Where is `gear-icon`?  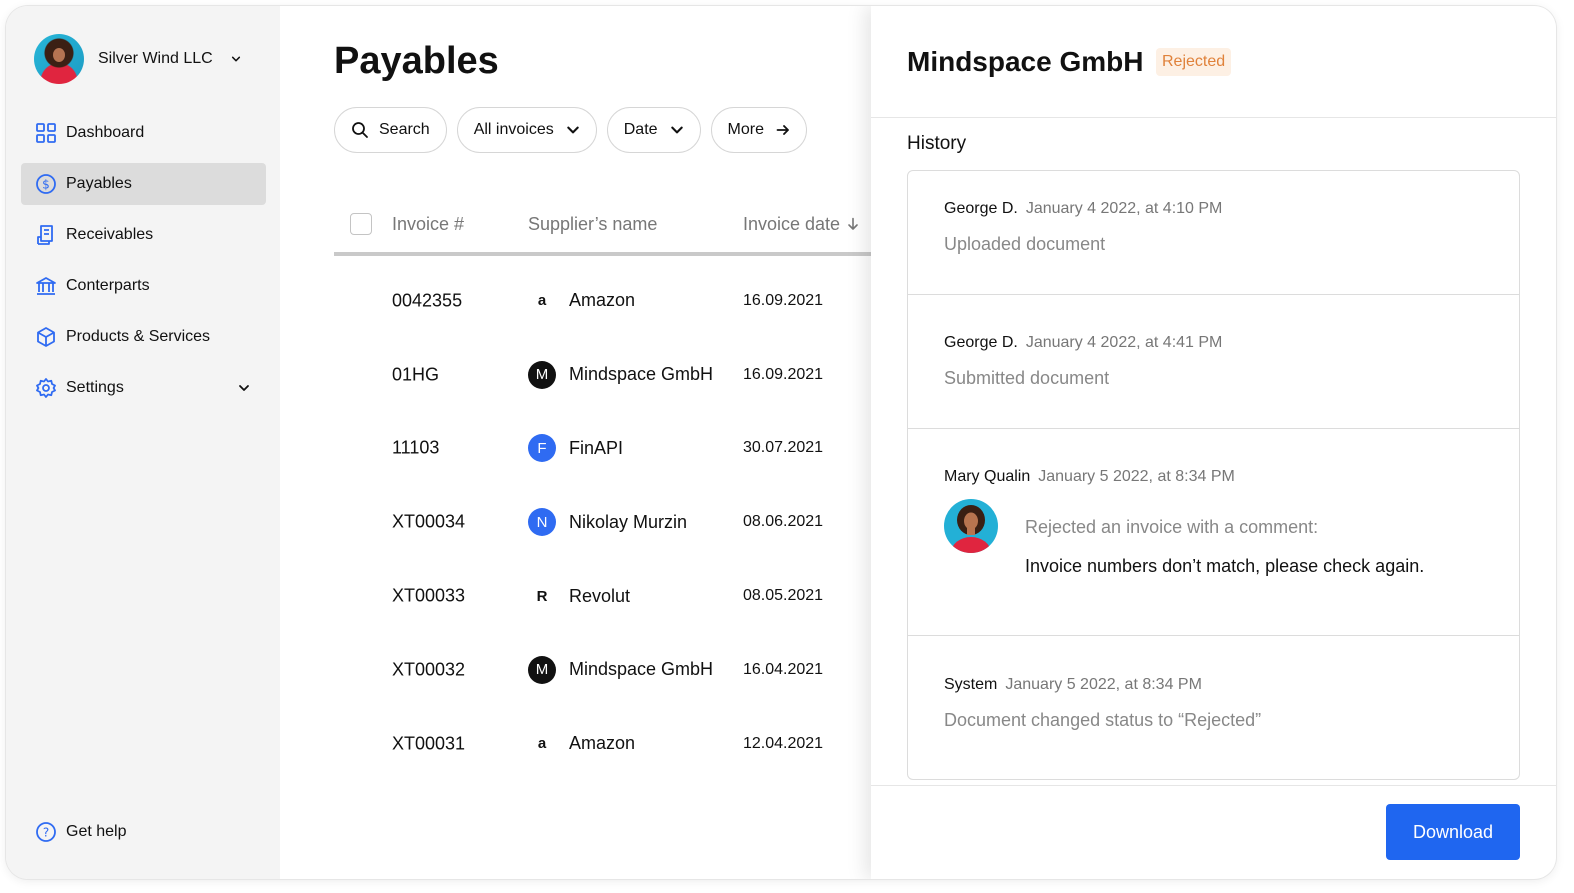
gear-icon is located at coordinates (46, 388).